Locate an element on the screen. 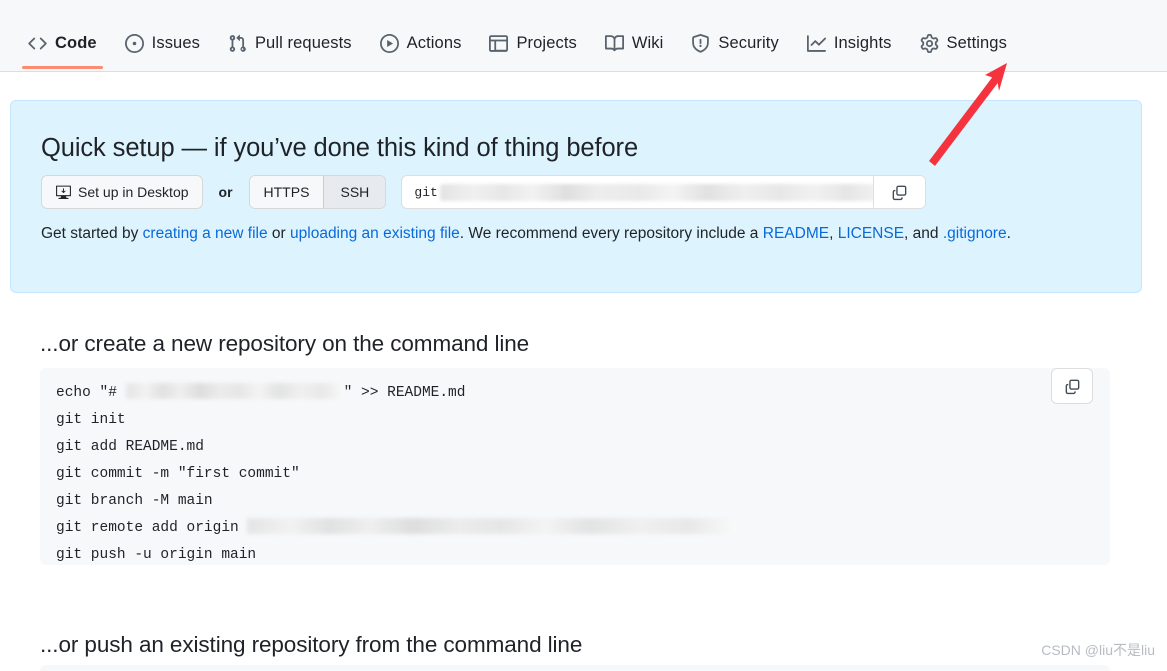 The width and height of the screenshot is (1167, 671). nav-tab-actions: Actions is located at coordinates (421, 43).